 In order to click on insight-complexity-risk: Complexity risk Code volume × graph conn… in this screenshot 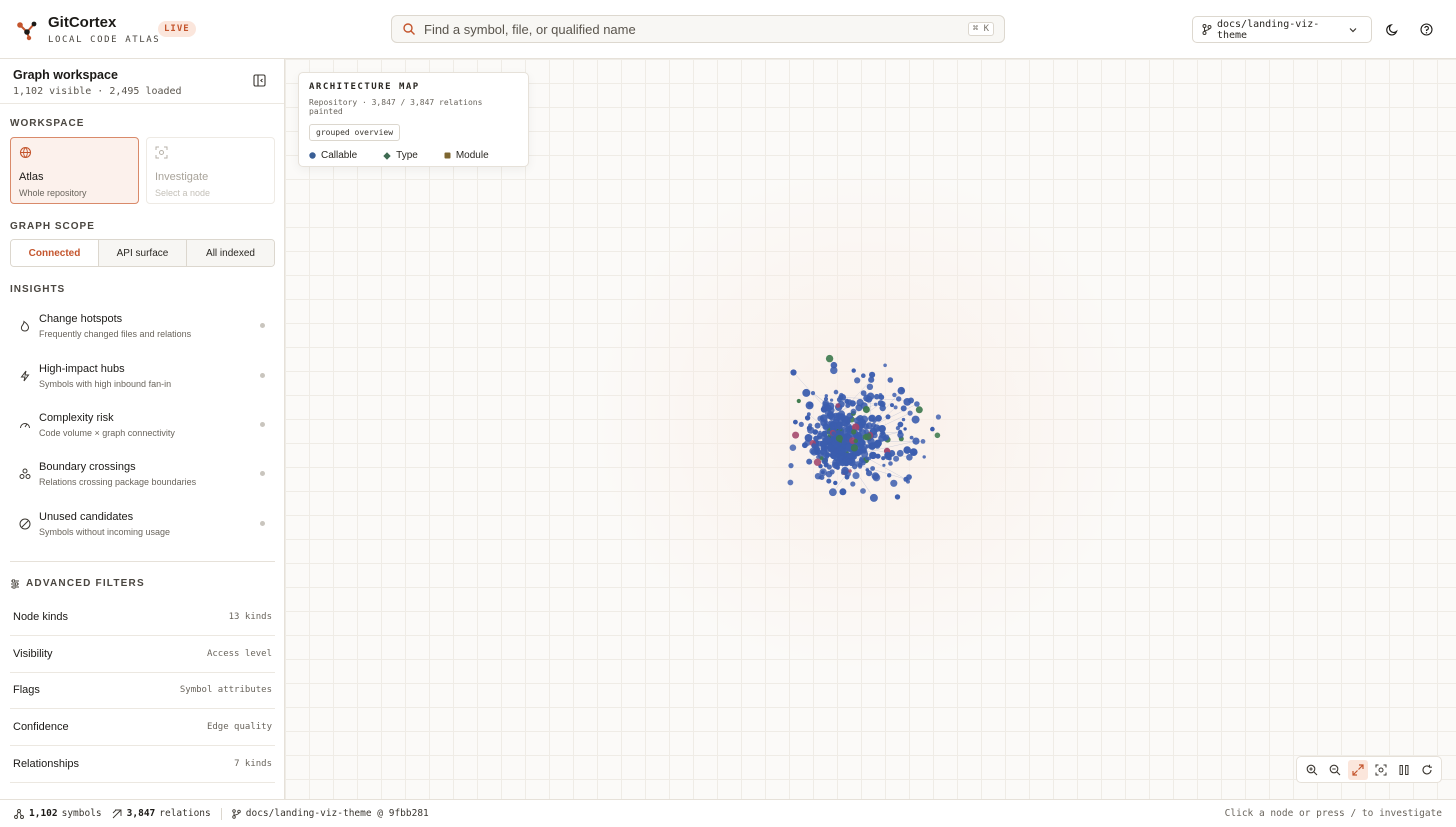, I will do `click(142, 432)`.